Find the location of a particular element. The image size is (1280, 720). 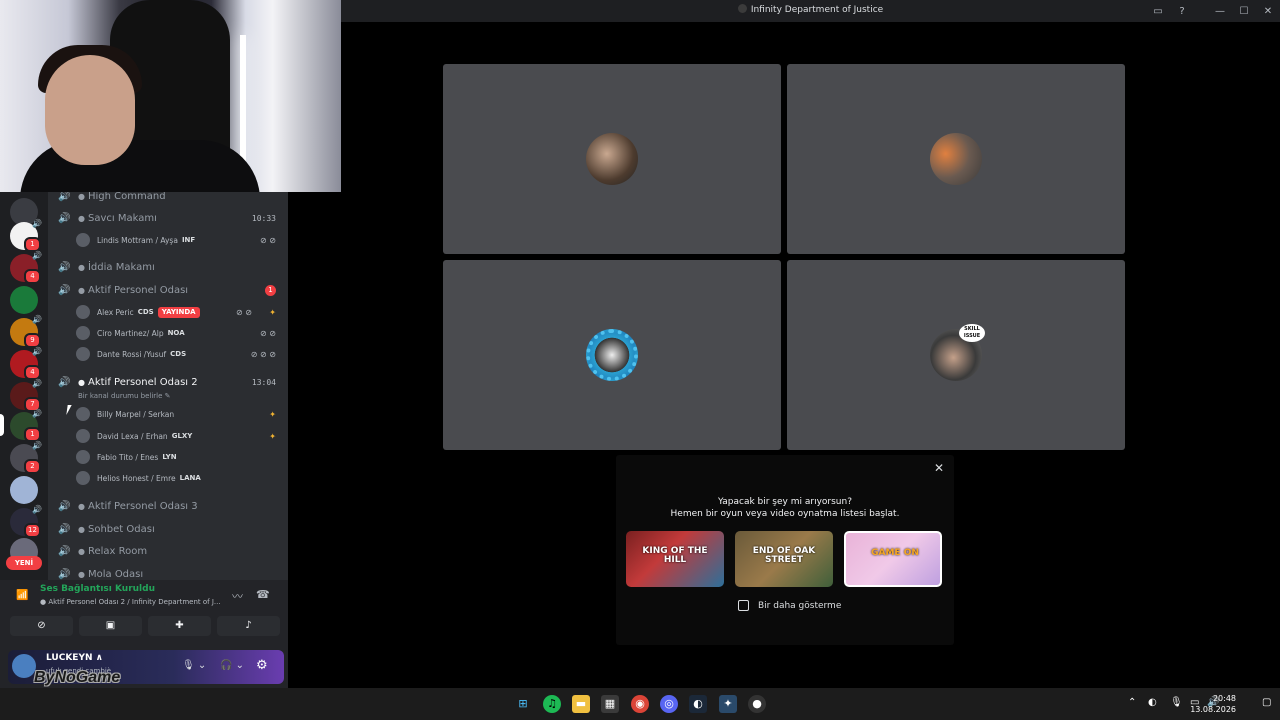

chevron-up-icon: ⌃ is located at coordinates (1132, 702).